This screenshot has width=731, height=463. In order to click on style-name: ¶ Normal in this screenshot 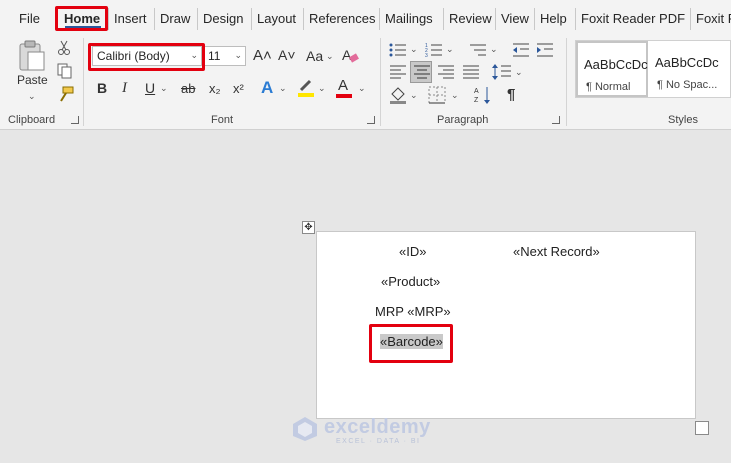, I will do `click(608, 87)`.